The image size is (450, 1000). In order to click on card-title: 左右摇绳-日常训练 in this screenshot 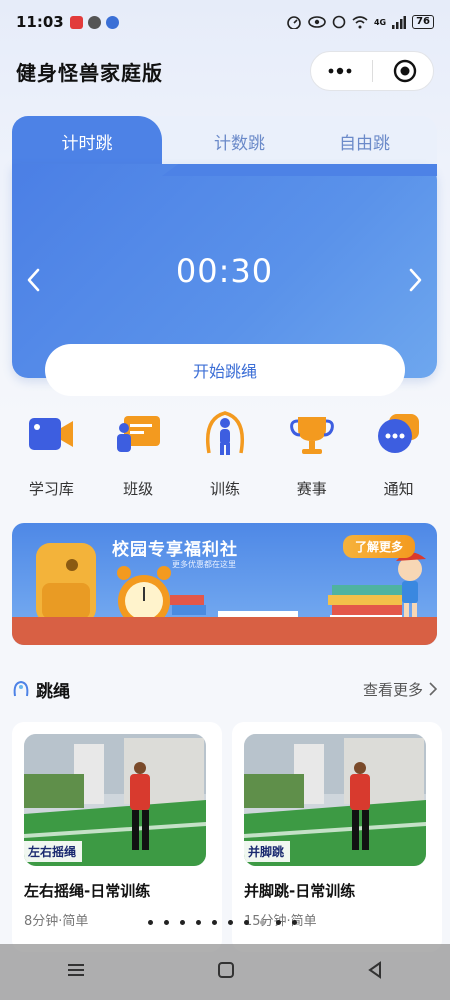, I will do `click(87, 891)`.